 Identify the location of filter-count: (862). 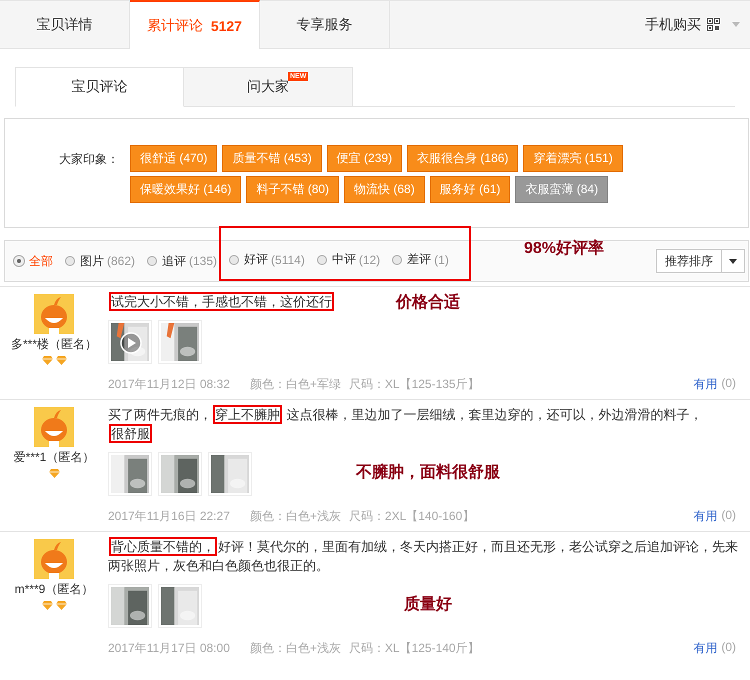
(121, 261).